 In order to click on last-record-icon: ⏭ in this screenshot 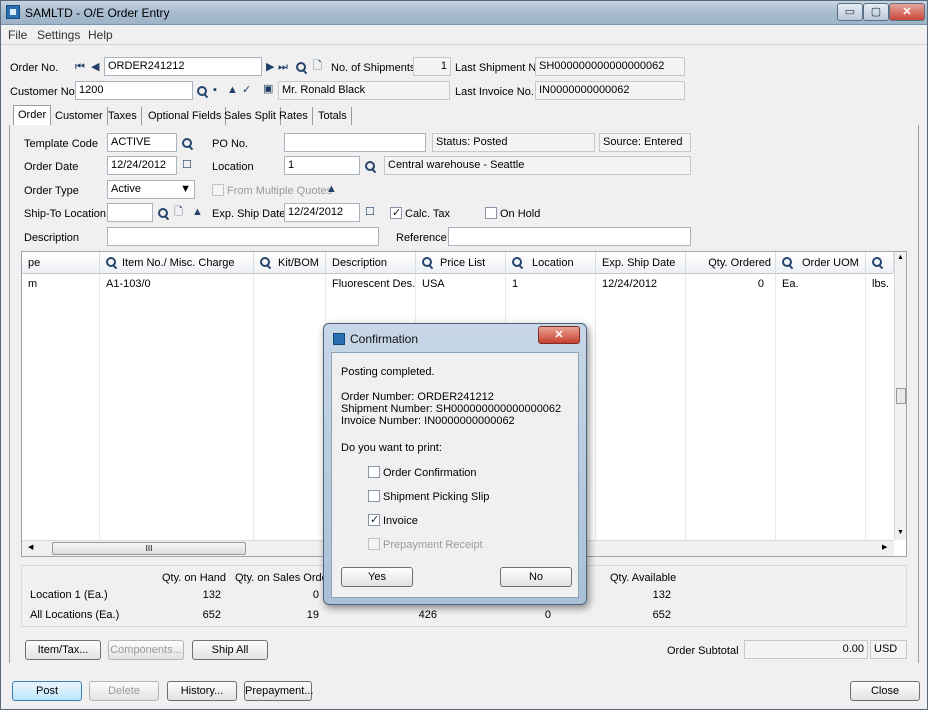, I will do `click(283, 67)`.